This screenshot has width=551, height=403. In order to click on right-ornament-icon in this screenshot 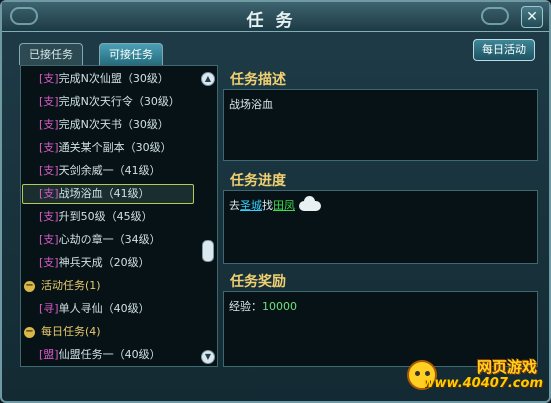, I will do `click(495, 16)`.